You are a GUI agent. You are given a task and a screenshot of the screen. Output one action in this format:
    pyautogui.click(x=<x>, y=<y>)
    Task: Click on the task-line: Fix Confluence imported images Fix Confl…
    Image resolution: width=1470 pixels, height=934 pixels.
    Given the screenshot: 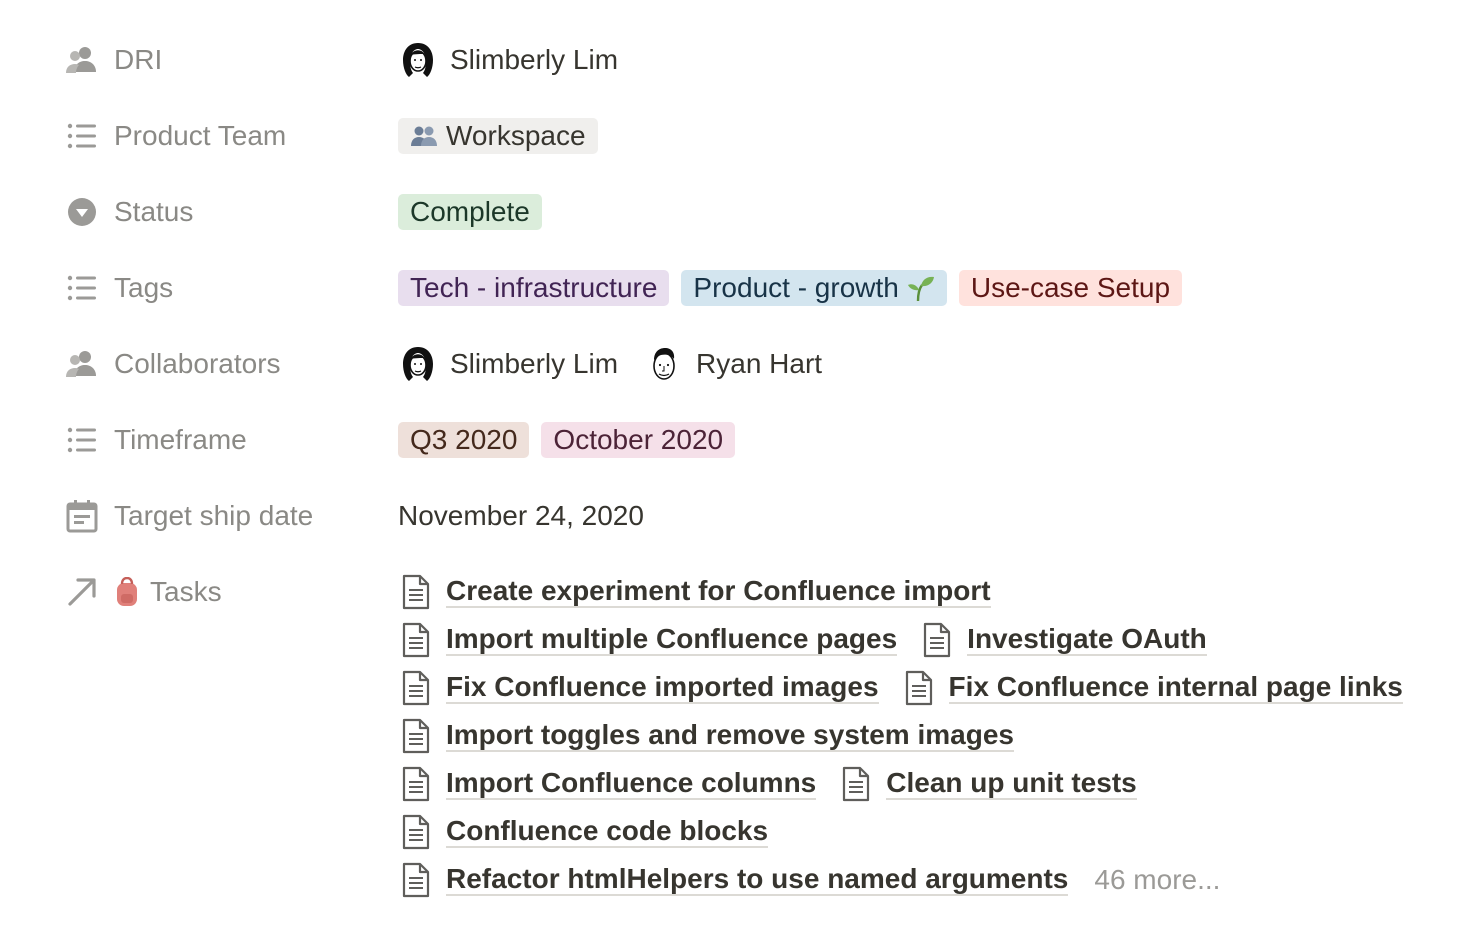 What is the action you would take?
    pyautogui.click(x=928, y=688)
    